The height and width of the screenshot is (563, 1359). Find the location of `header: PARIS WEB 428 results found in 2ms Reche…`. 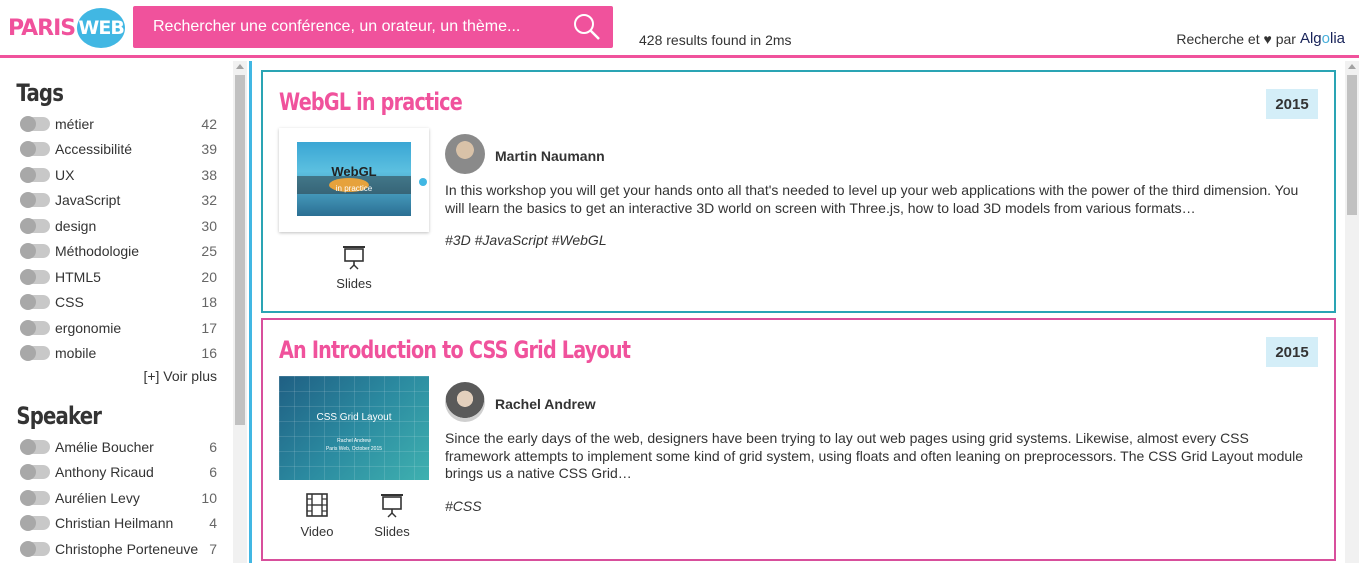

header: PARIS WEB 428 results found in 2ms Reche… is located at coordinates (679, 29).